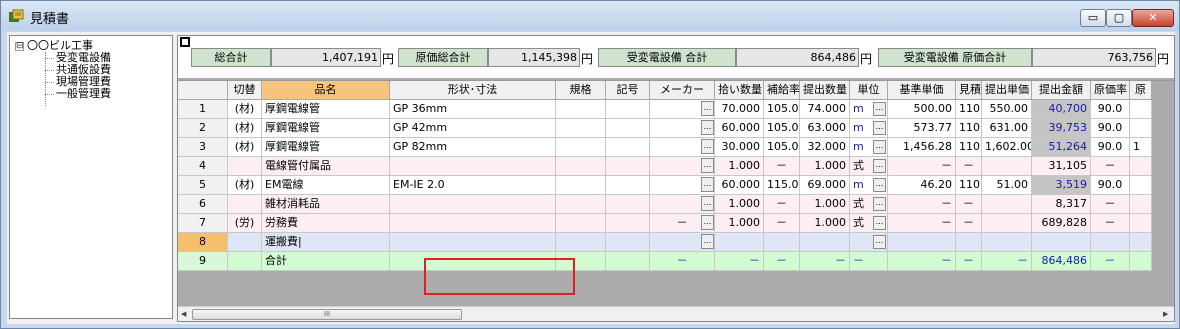 This screenshot has width=1180, height=329. What do you see at coordinates (969, 242) in the screenshot?
I see `estimate-rate-cell` at bounding box center [969, 242].